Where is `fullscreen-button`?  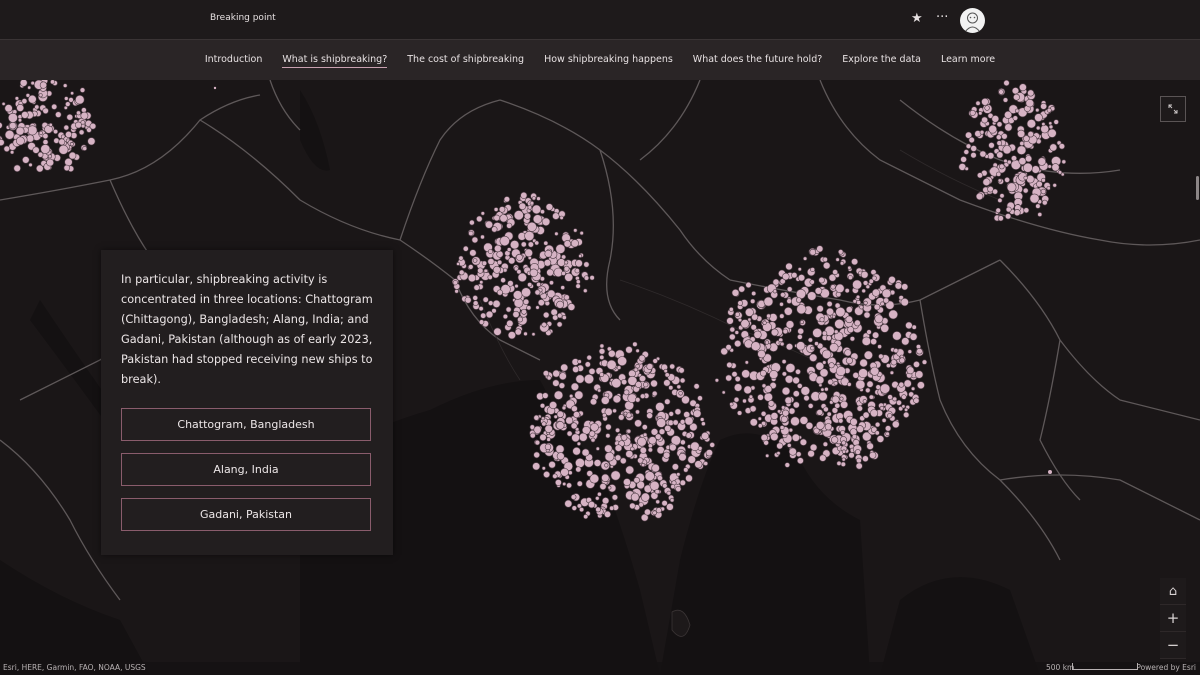
fullscreen-button is located at coordinates (1173, 109).